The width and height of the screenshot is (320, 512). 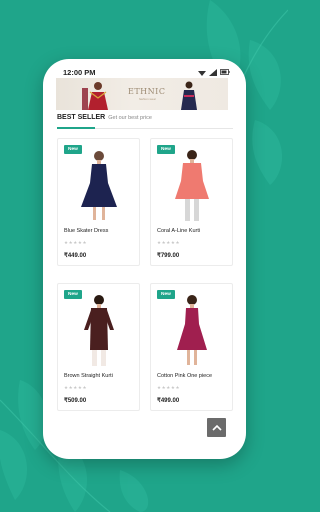 I want to click on product-name: Cotton Pink One piece, so click(x=184, y=376).